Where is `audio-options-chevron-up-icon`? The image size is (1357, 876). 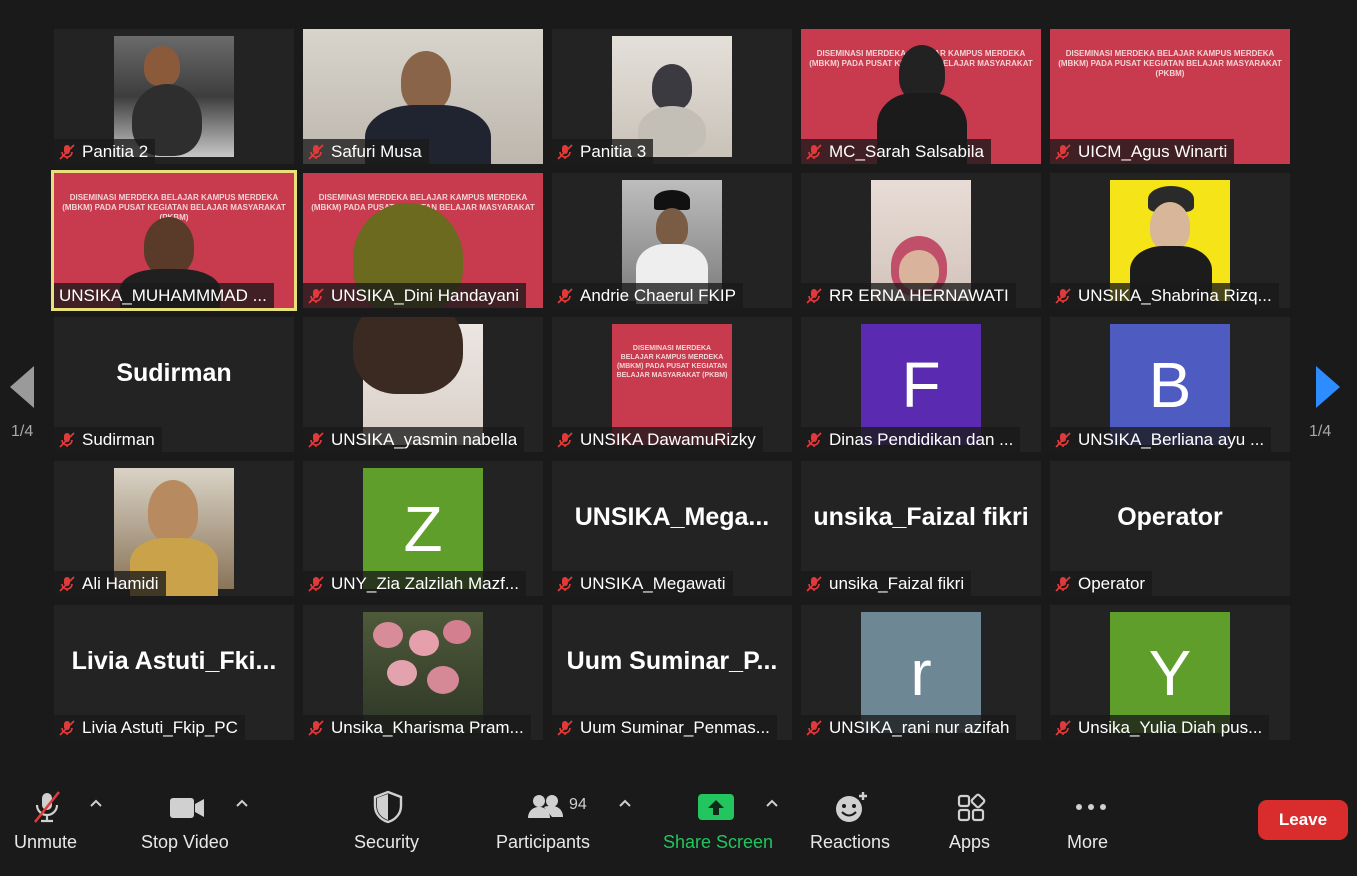 audio-options-chevron-up-icon is located at coordinates (96, 803).